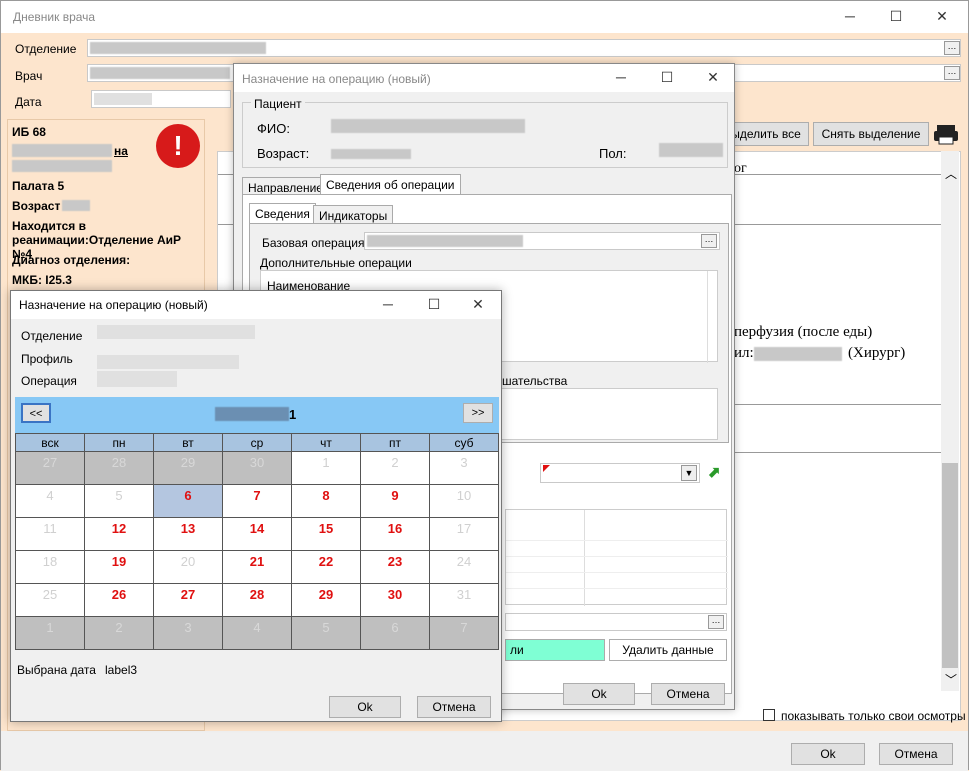  What do you see at coordinates (942, 16) in the screenshot?
I see `close-icon: ✕` at bounding box center [942, 16].